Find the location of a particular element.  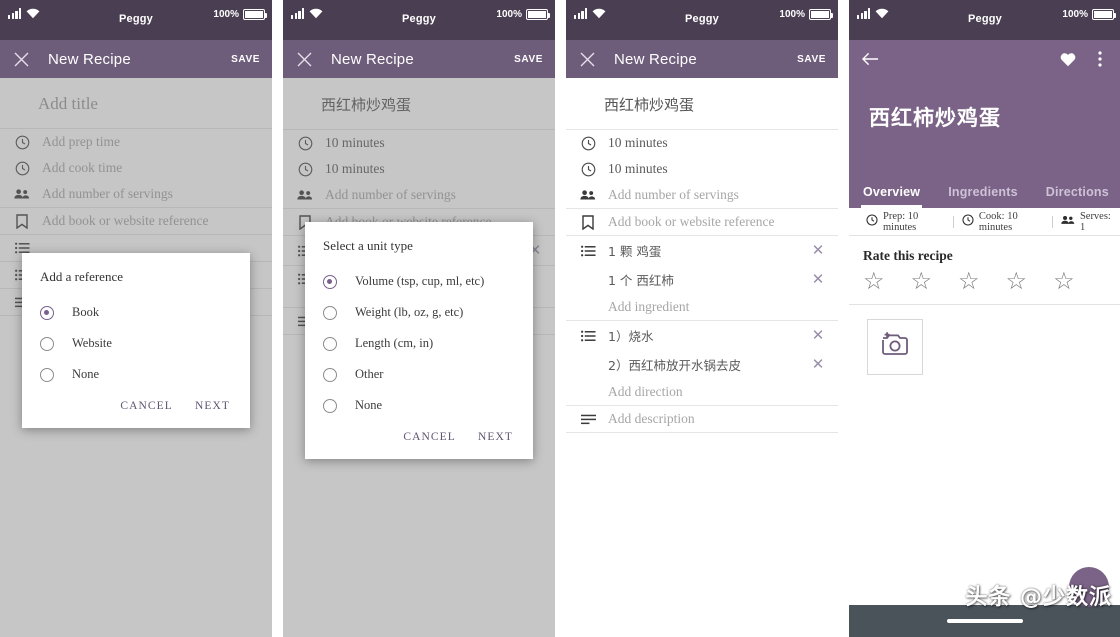

direction-item-row: 1）烧水 ✕ is located at coordinates (702, 335).